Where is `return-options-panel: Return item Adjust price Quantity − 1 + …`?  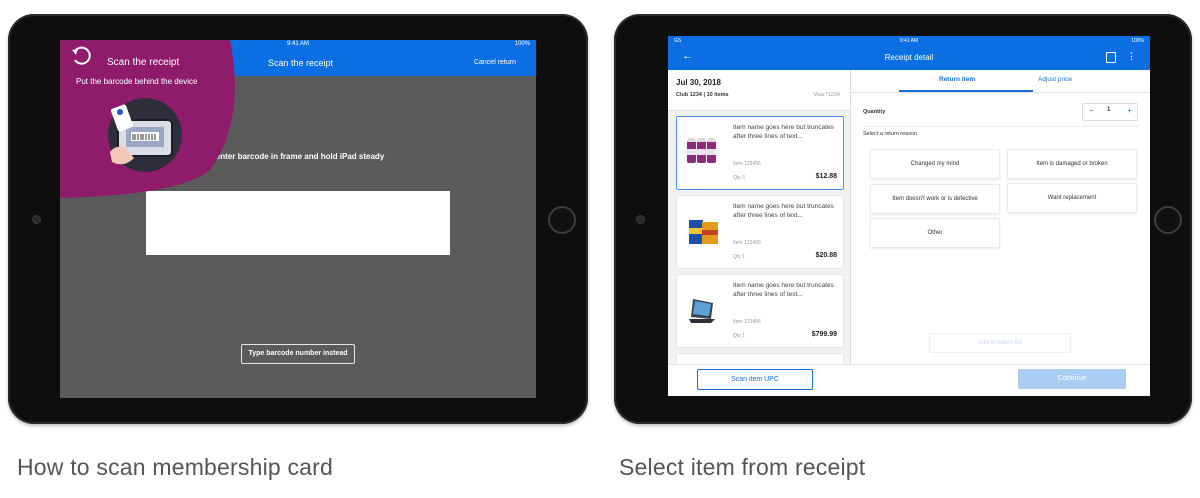 return-options-panel: Return item Adjust price Quantity − 1 + … is located at coordinates (1000, 217).